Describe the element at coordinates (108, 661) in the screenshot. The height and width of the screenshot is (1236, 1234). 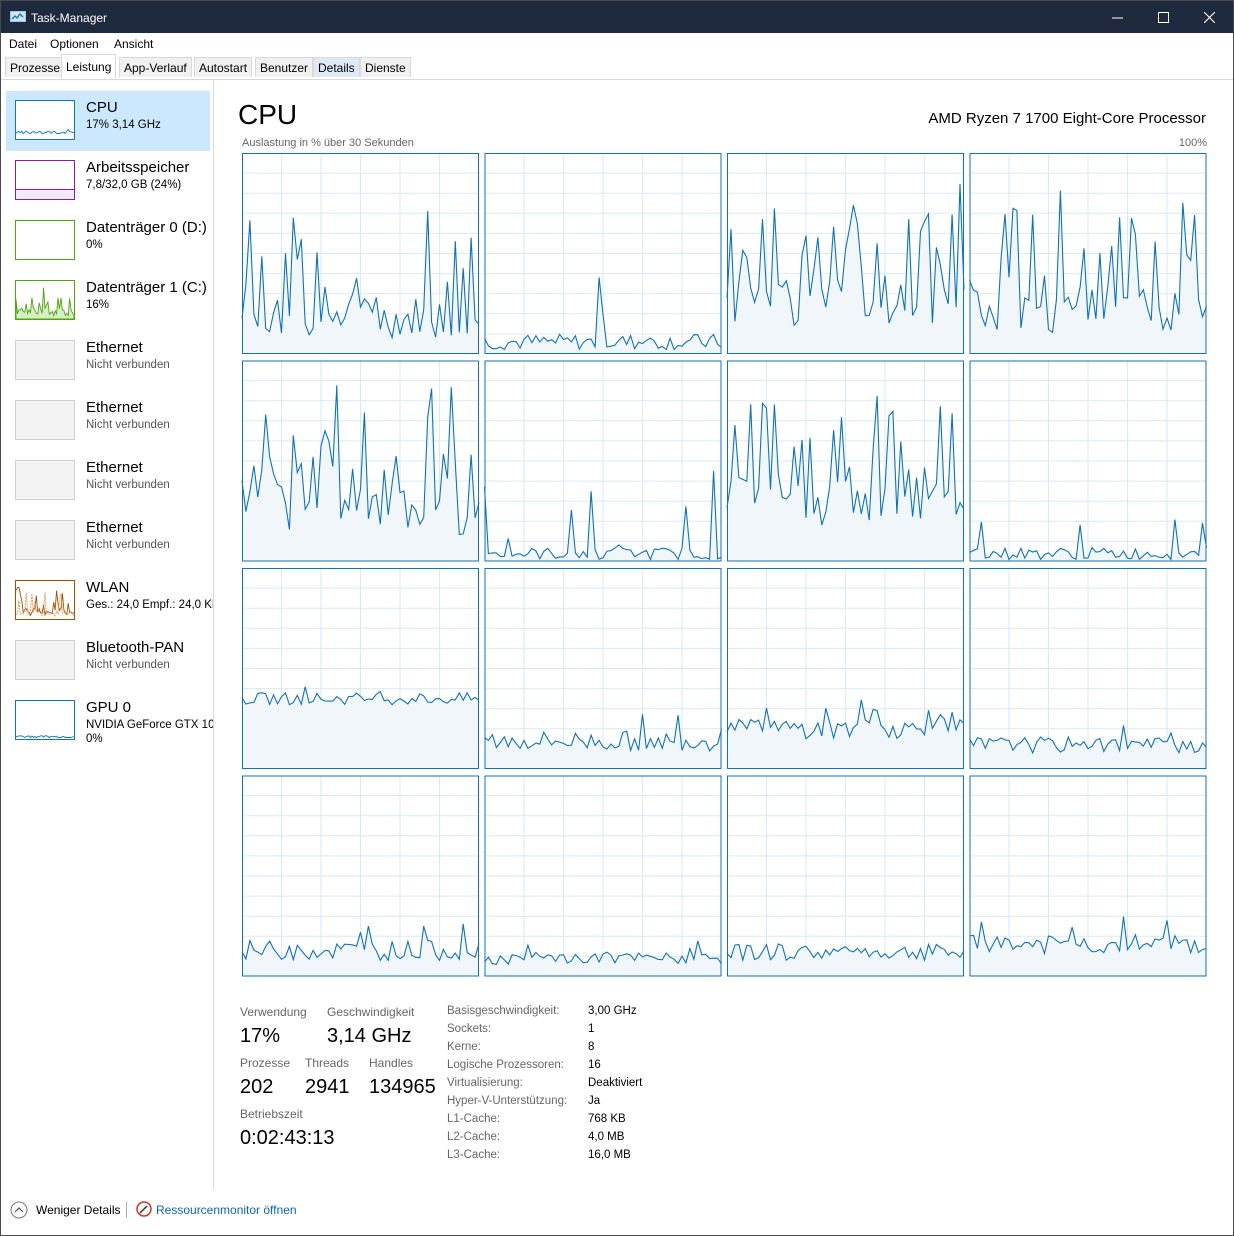
I see `sidebar-item-bluetooth-pan: Bluetooth-PAN Nicht verbunden` at that location.